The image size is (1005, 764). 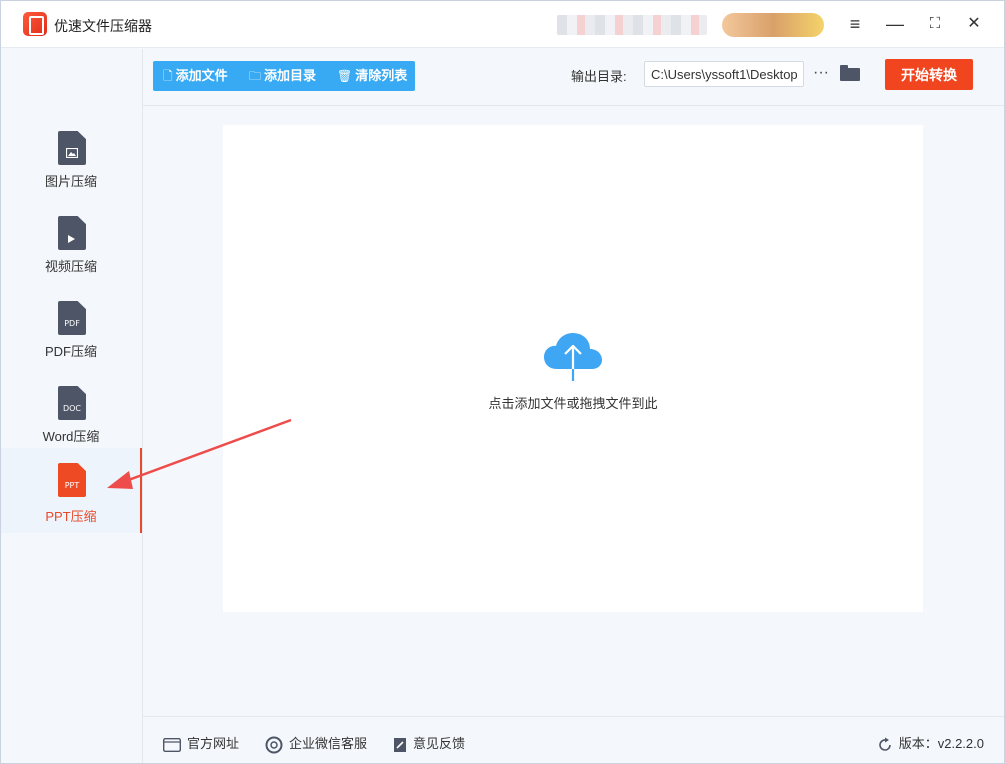 What do you see at coordinates (72, 323) in the screenshot?
I see `file-tag: PDF` at bounding box center [72, 323].